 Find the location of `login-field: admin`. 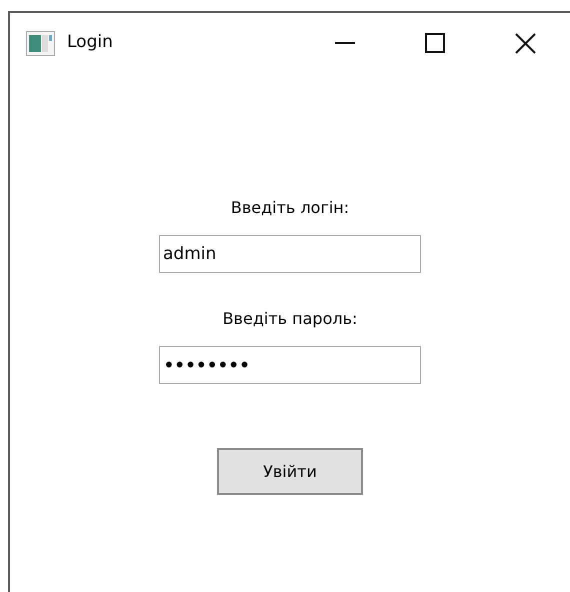

login-field: admin is located at coordinates (290, 254).